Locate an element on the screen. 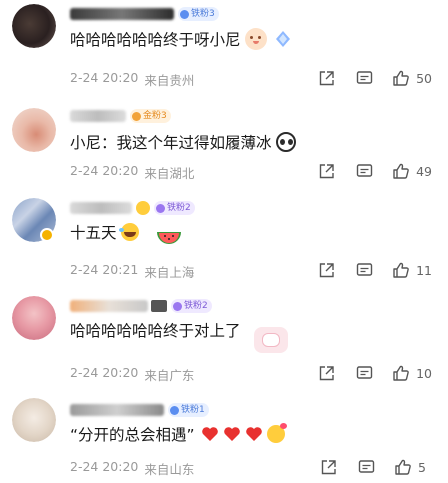 This screenshot has width=448, height=483. like-button: 5 is located at coordinates (413, 467).